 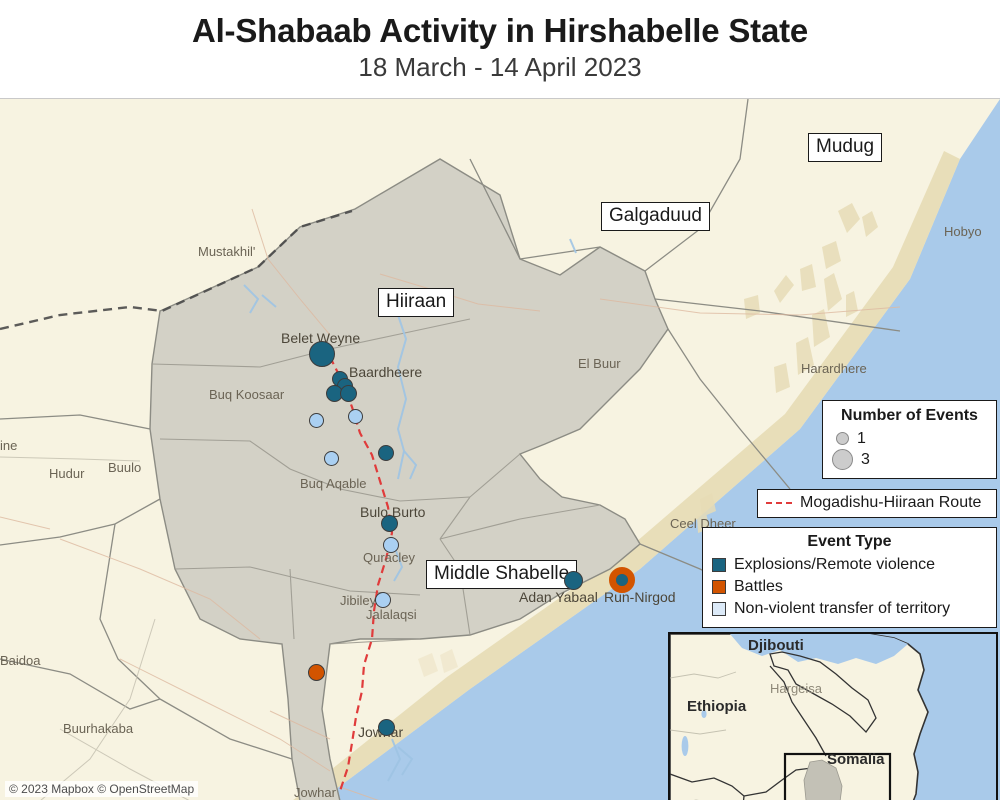 I want to click on region-label-middle-shabelle: Middle Shabelle, so click(x=502, y=574).